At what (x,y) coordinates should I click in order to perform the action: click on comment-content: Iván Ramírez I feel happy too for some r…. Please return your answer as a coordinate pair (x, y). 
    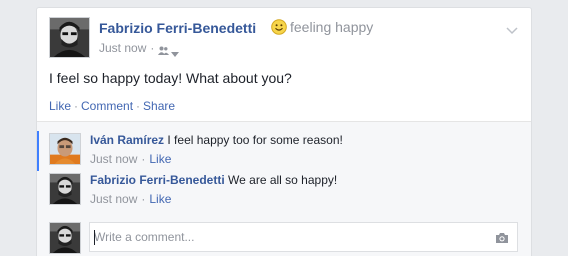
    Looking at the image, I should click on (216, 140).